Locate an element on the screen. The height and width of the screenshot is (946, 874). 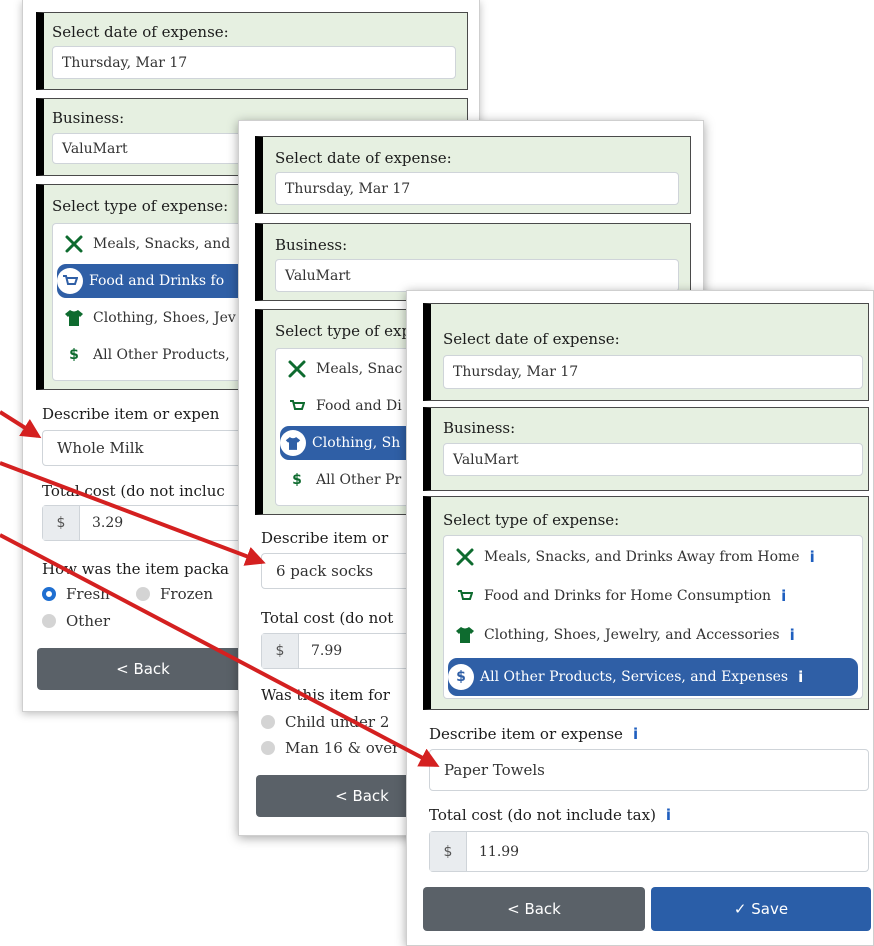
cost-label: Total cost (do not include tax) i is located at coordinates (550, 815).